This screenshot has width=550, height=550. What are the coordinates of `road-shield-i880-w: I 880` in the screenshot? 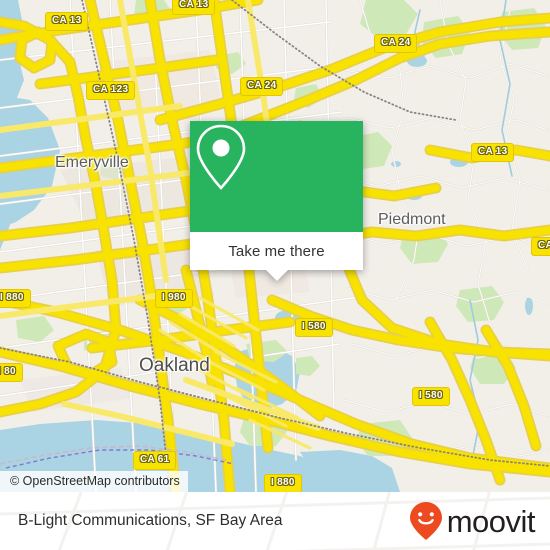 It's located at (15, 298).